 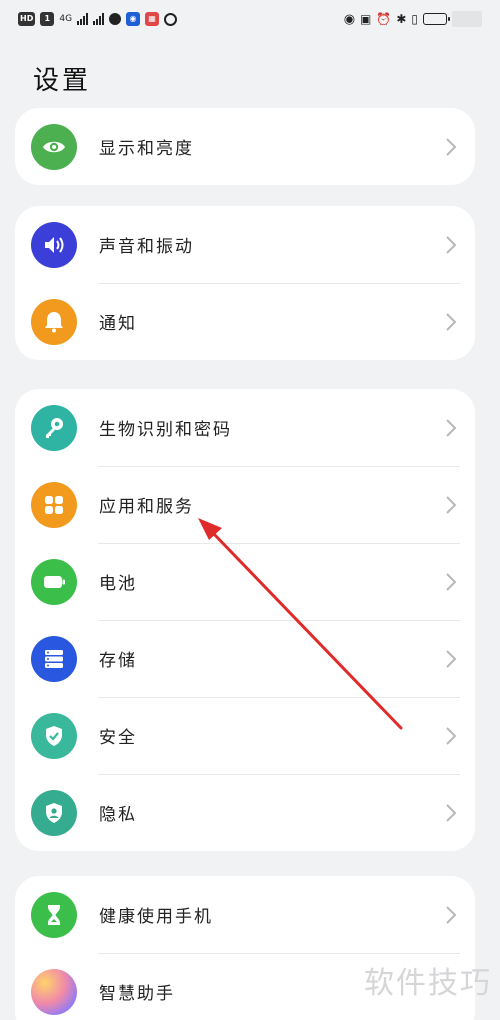 I want to click on status-right: ◉ ▣ ⏰ ✱ ▯, so click(x=413, y=19).